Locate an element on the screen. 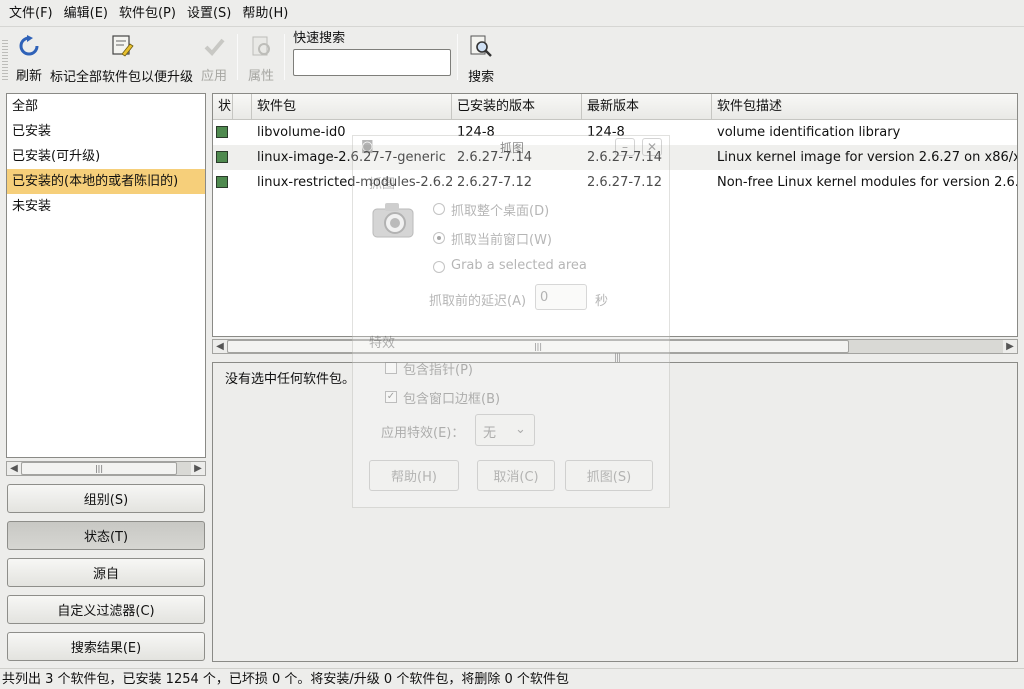 Image resolution: width=1024 pixels, height=689 pixels. dialog-help-label: 帮助(H) is located at coordinates (414, 477).